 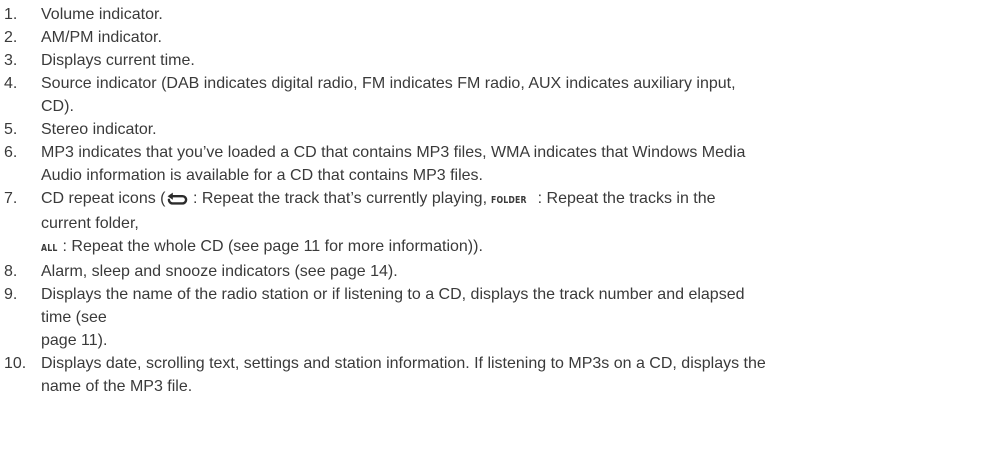 What do you see at coordinates (11, 60) in the screenshot?
I see `item-number: 3.` at bounding box center [11, 60].